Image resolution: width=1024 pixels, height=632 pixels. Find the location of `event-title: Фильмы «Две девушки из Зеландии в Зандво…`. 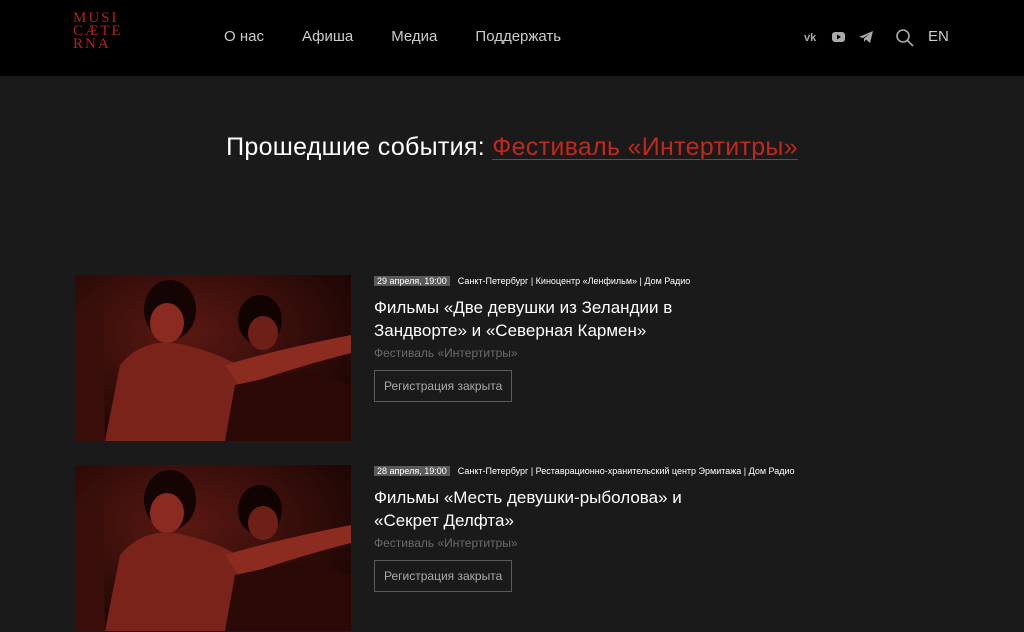

event-title: Фильмы «Две девушки из Зеландии в Зандво… is located at coordinates (554, 319).